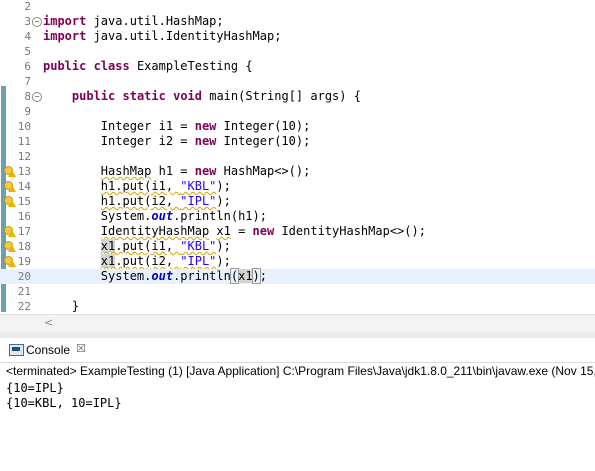  I want to click on console-output-line: {10=IPL}, so click(35, 388).